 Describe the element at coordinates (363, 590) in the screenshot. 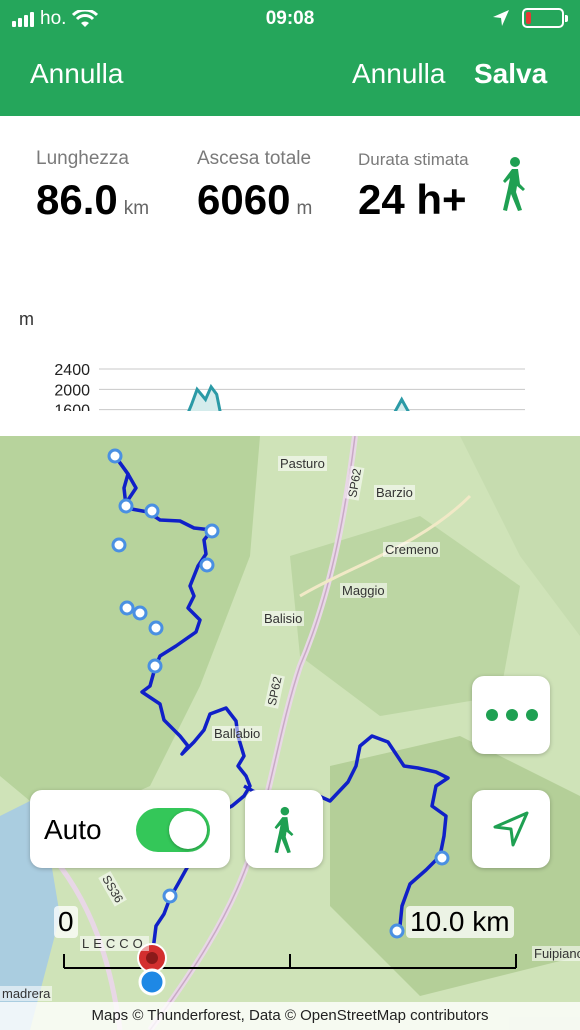

I see `place-maggio: Maggio` at that location.